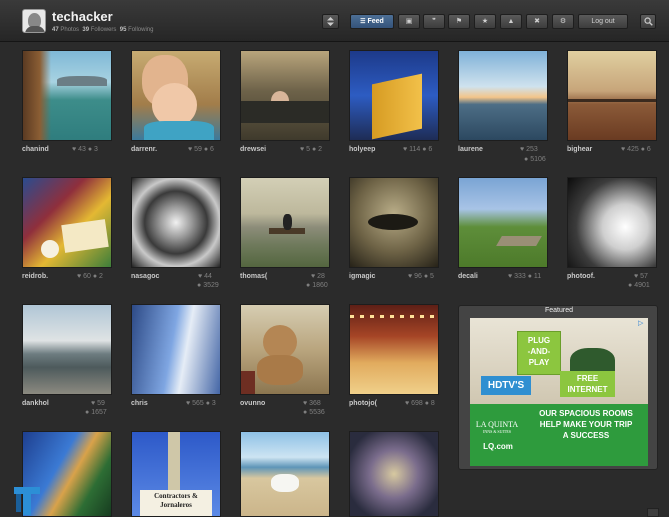 This screenshot has height=517, width=669. What do you see at coordinates (144, 149) in the screenshot?
I see `photo-username: darrenr.` at bounding box center [144, 149].